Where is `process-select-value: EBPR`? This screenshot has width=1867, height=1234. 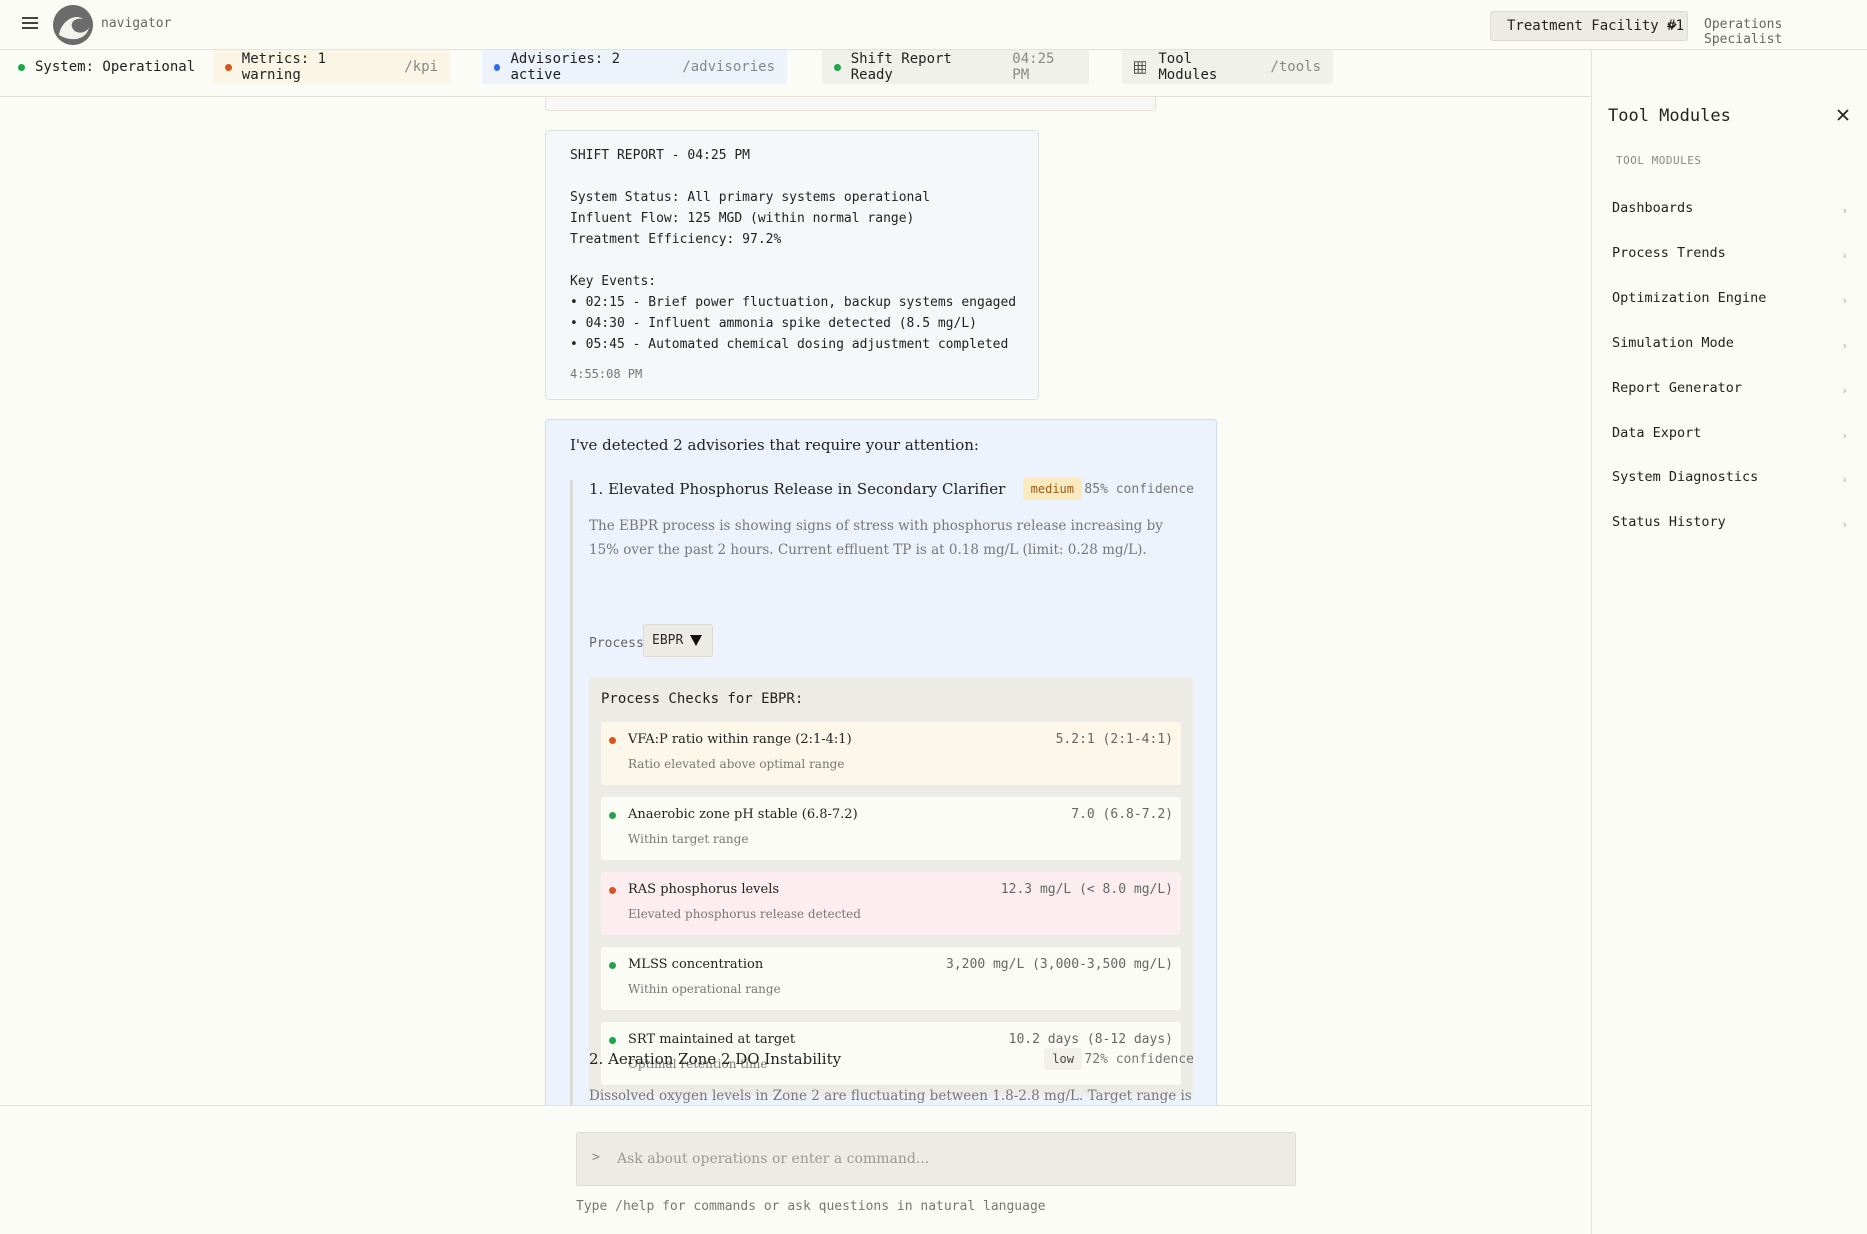 process-select-value: EBPR is located at coordinates (668, 640).